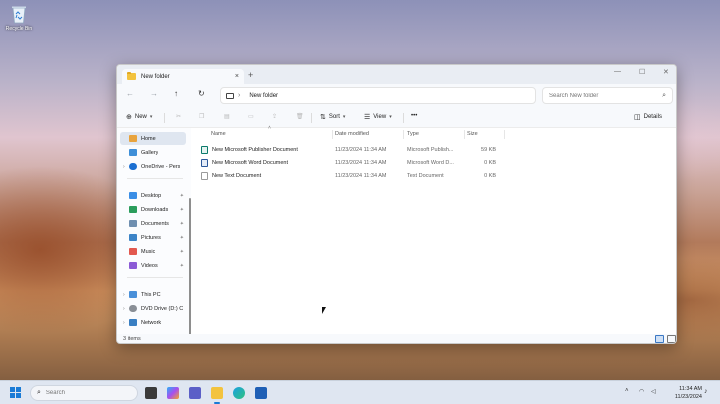  Describe the element at coordinates (239, 95) in the screenshot. I see `chevron-right-icon: ›` at that location.